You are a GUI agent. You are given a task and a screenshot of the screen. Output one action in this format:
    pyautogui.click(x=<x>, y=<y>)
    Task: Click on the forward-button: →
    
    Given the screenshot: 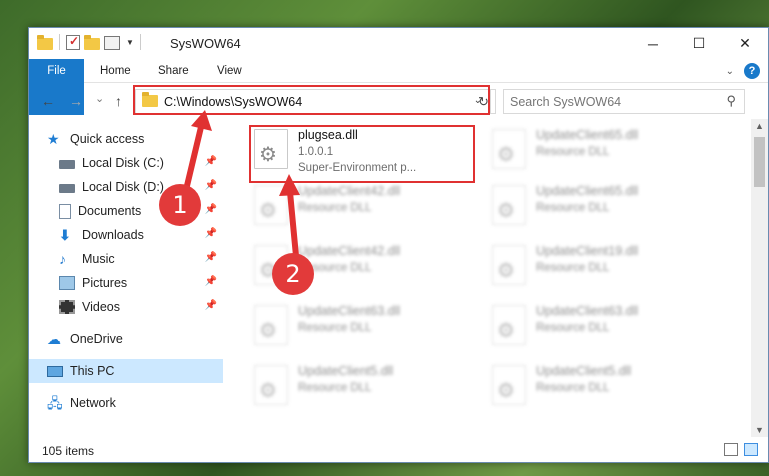 What is the action you would take?
    pyautogui.click(x=76, y=101)
    